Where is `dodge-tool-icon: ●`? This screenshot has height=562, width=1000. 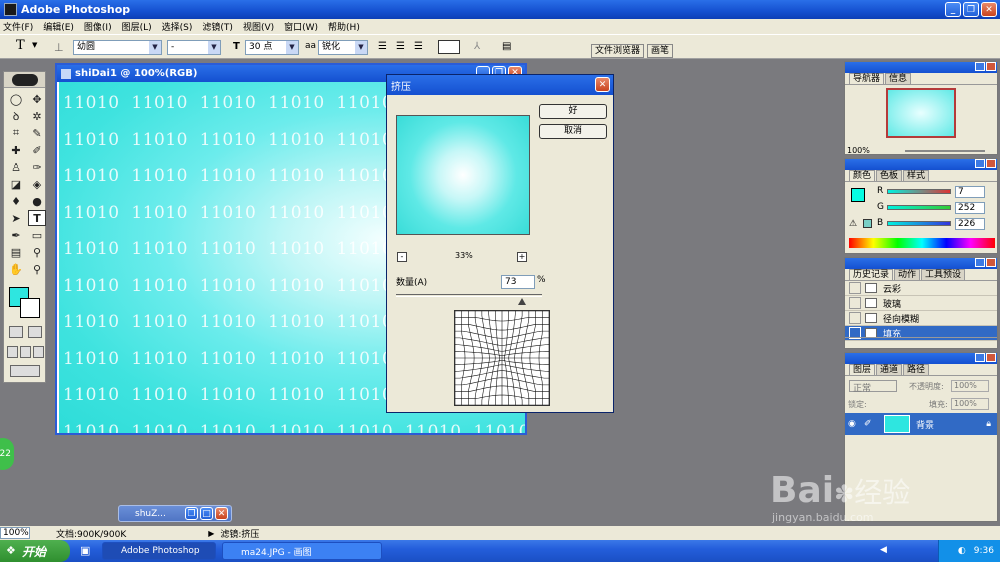
dodge-tool-icon: ● is located at coordinates (37, 201).